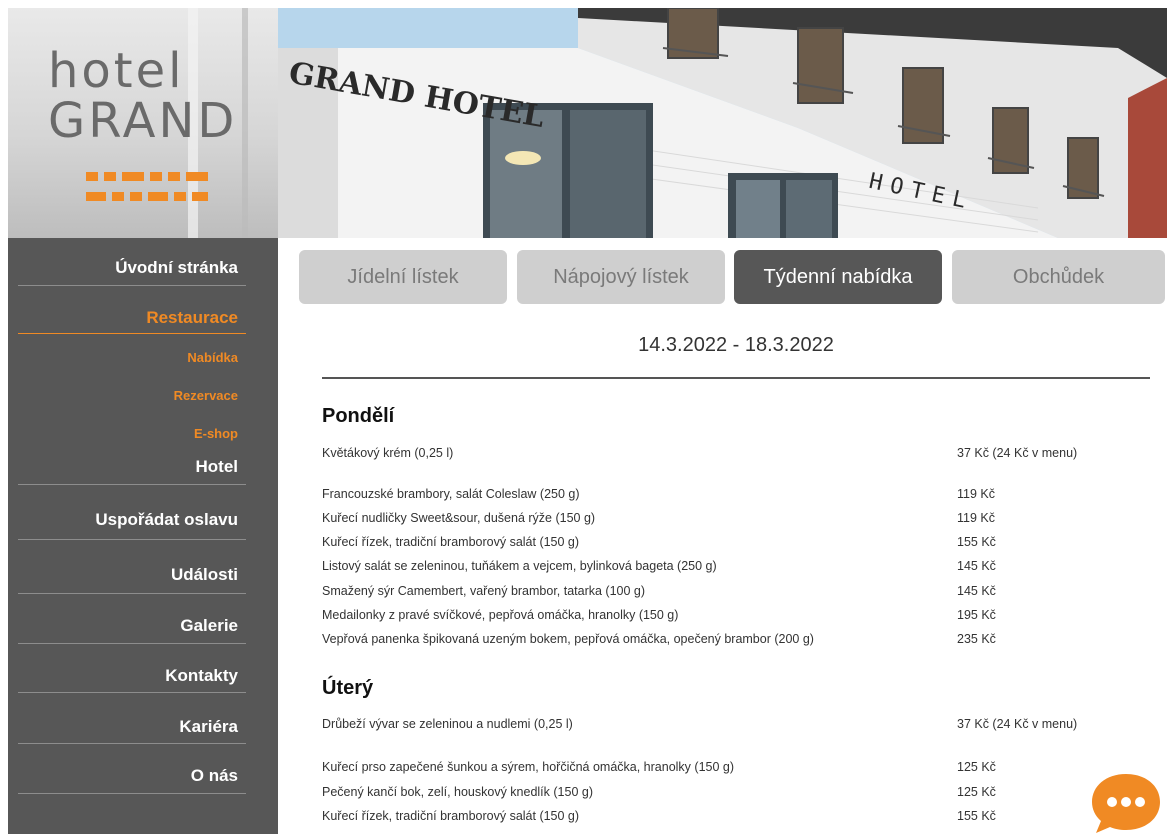  What do you see at coordinates (132, 395) in the screenshot?
I see `nav-sub-rezervace: Rezervace` at bounding box center [132, 395].